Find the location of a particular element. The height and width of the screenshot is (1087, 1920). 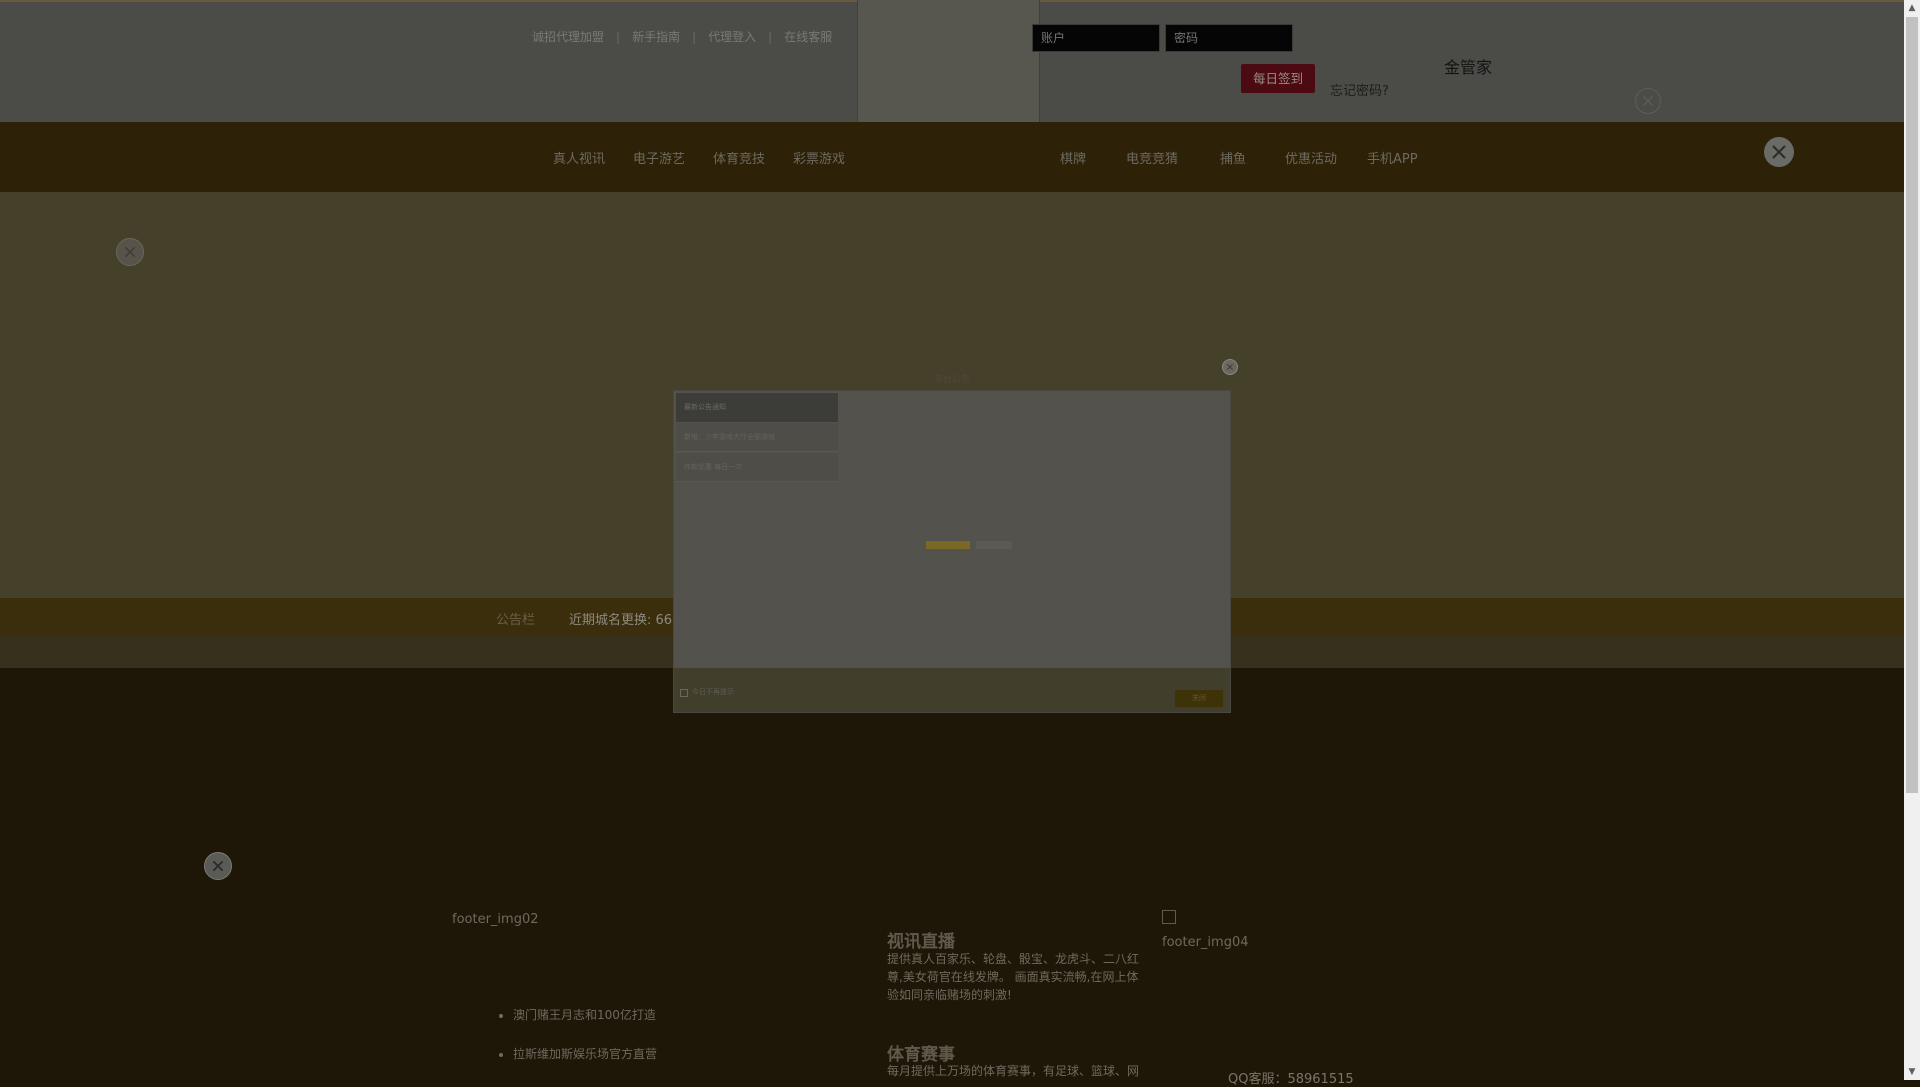

account-input is located at coordinates (1096, 38).